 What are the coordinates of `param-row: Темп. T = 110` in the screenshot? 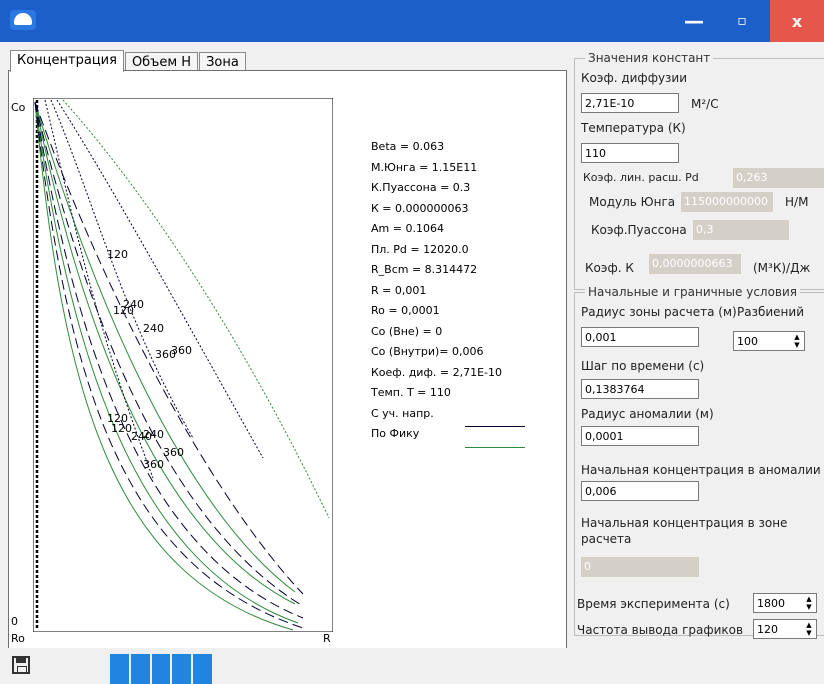 It's located at (411, 392).